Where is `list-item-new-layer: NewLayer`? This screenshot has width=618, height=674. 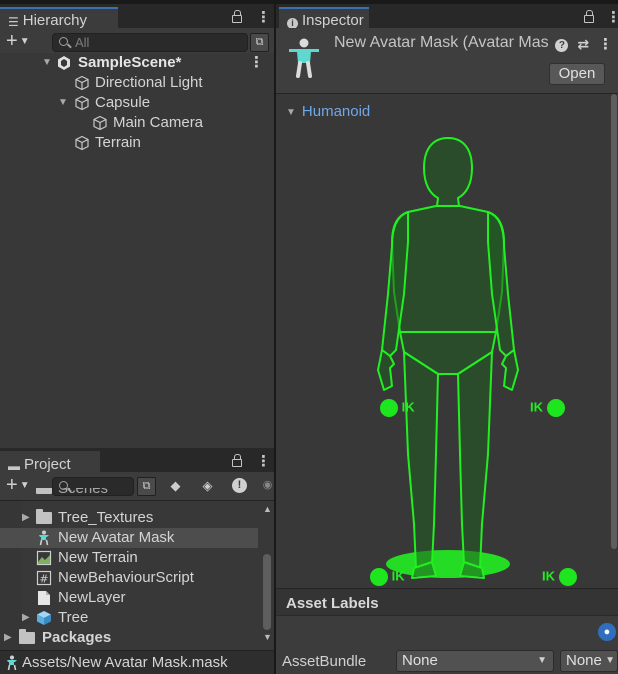
list-item-new-layer: NewLayer is located at coordinates (129, 598).